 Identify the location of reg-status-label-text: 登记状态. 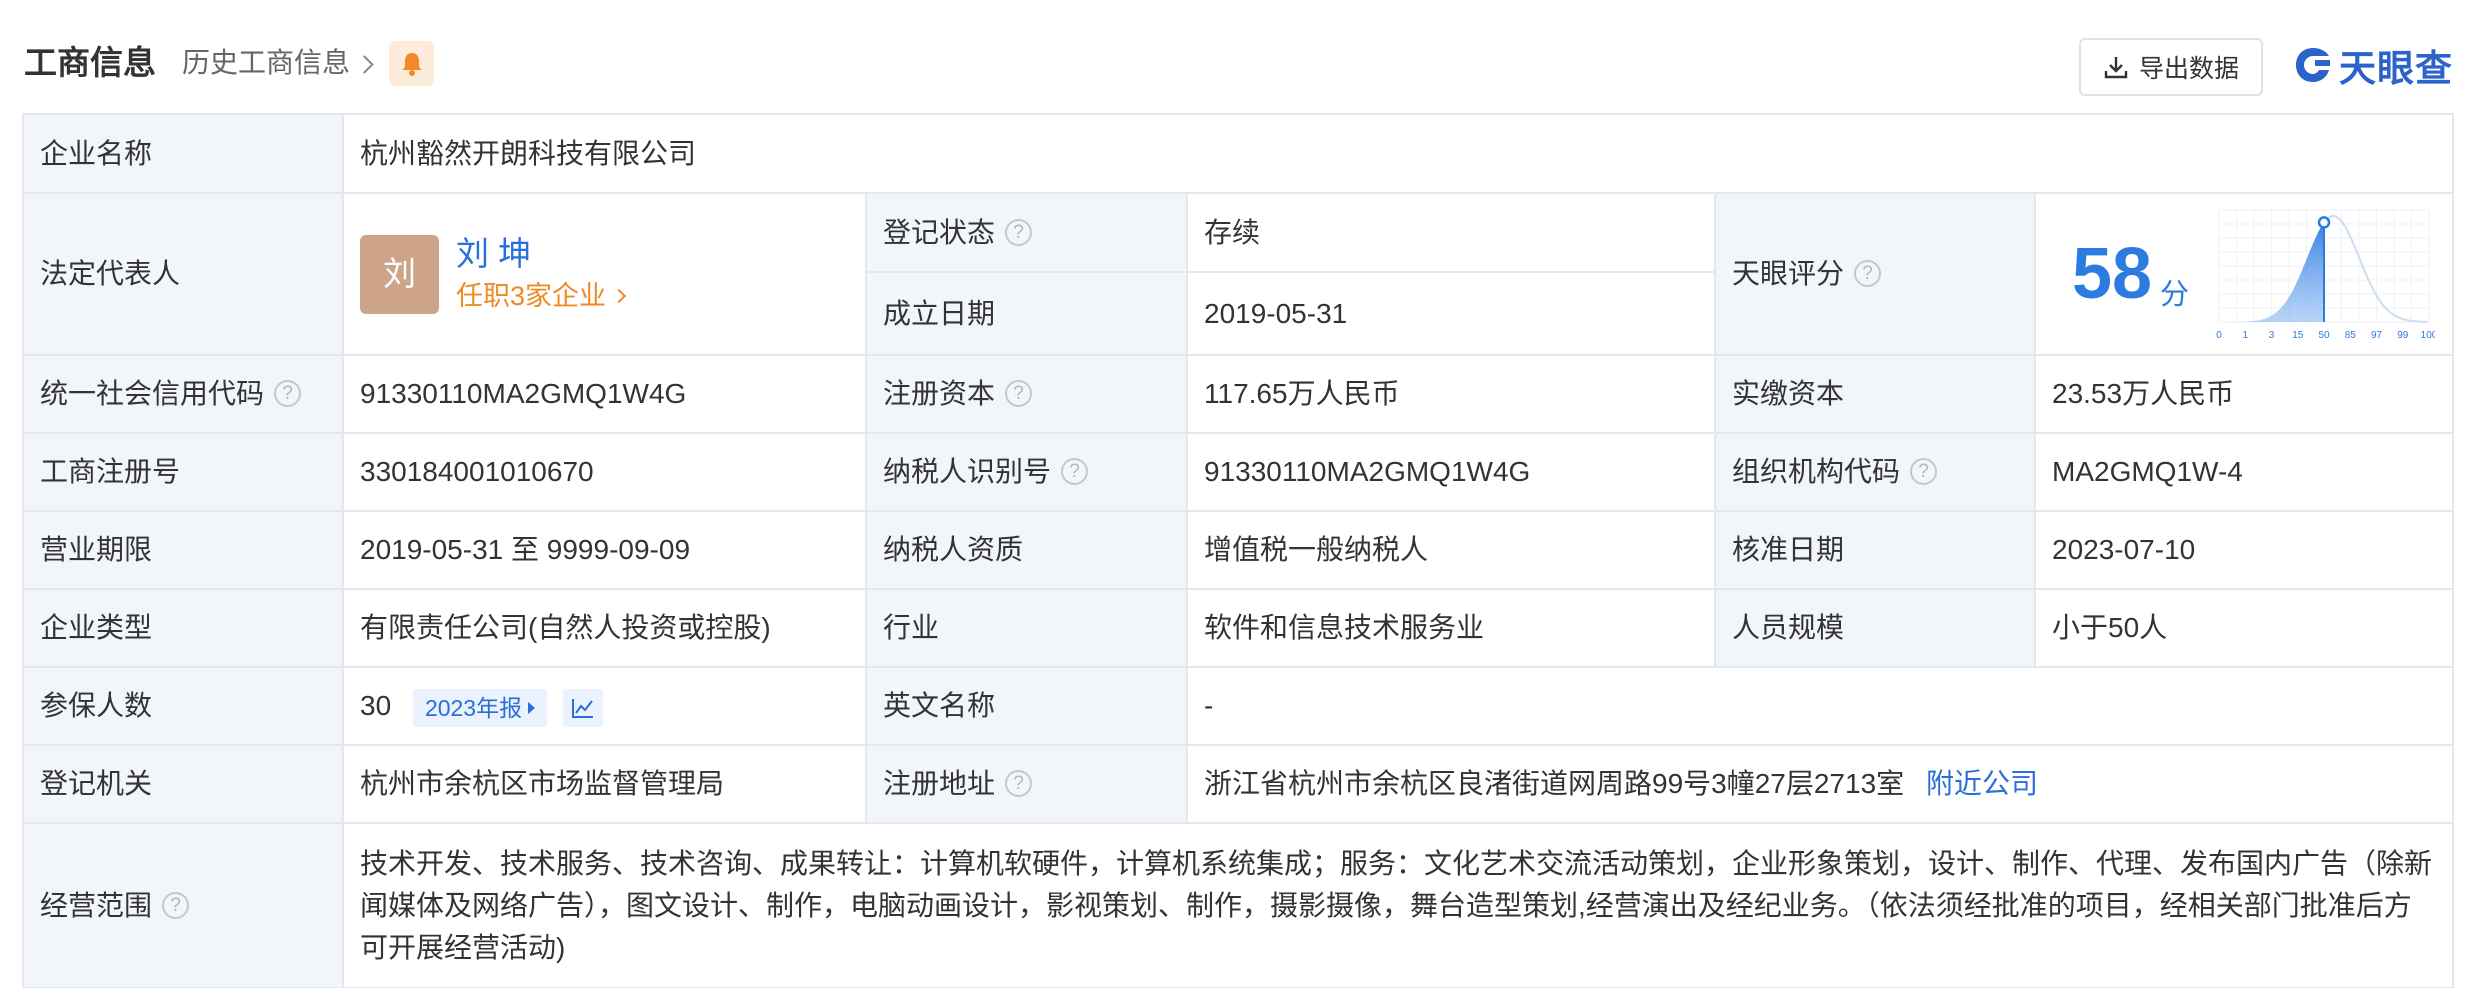
(939, 232).